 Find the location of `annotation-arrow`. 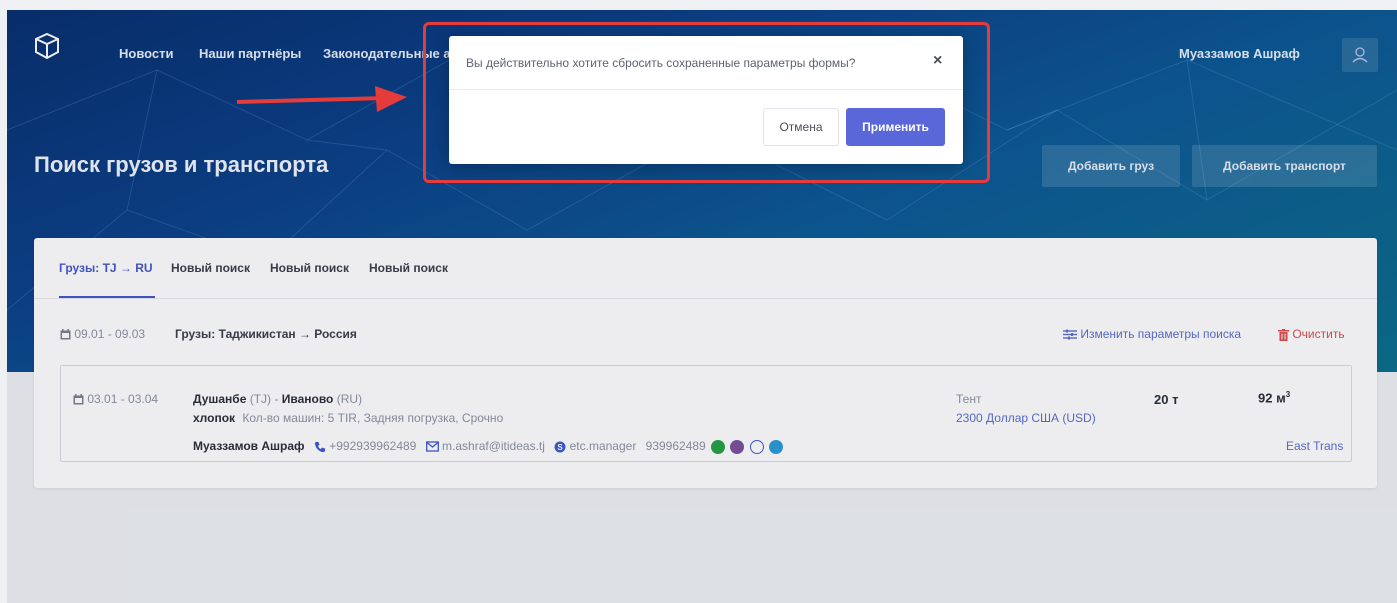

annotation-arrow is located at coordinates (321, 99).